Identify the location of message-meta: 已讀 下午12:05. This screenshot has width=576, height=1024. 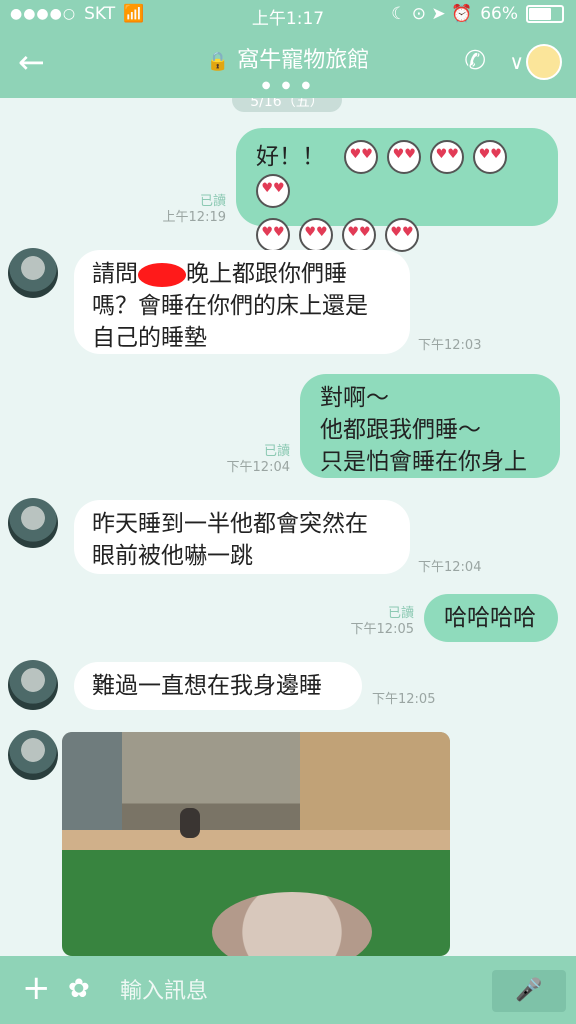
(374, 622).